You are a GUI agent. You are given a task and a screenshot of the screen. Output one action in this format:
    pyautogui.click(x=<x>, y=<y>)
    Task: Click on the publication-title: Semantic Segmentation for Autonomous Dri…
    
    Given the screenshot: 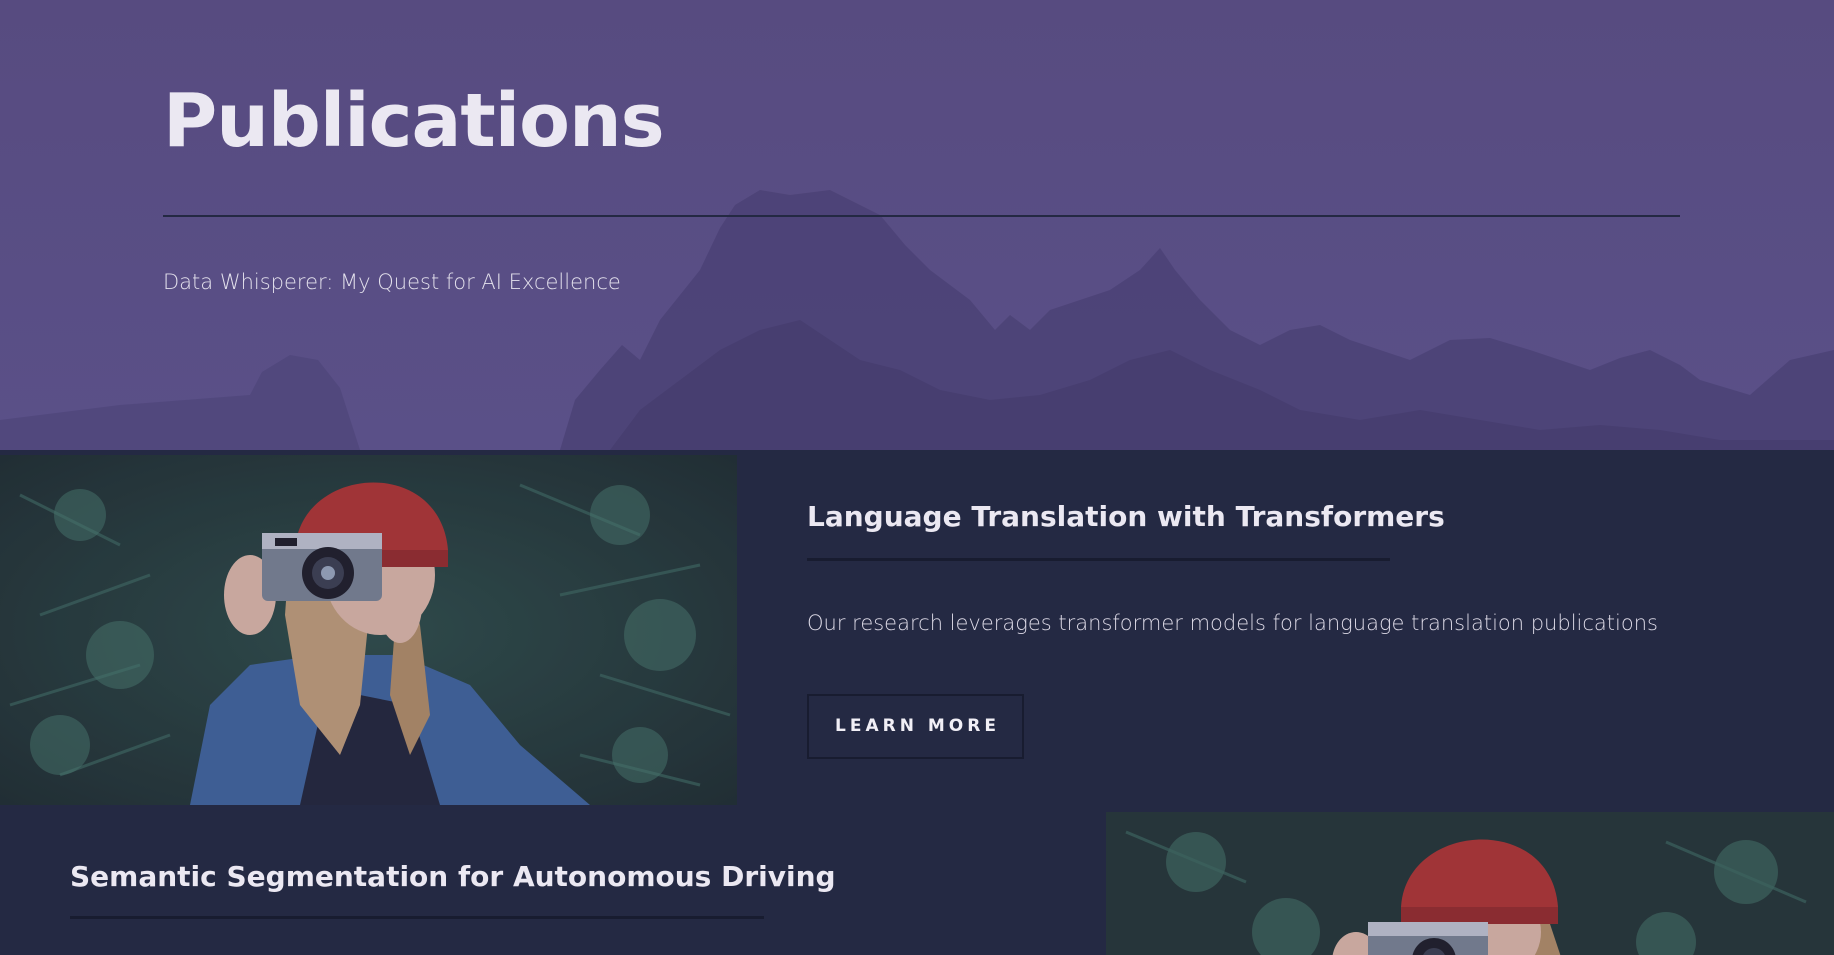 What is the action you would take?
    pyautogui.click(x=453, y=876)
    